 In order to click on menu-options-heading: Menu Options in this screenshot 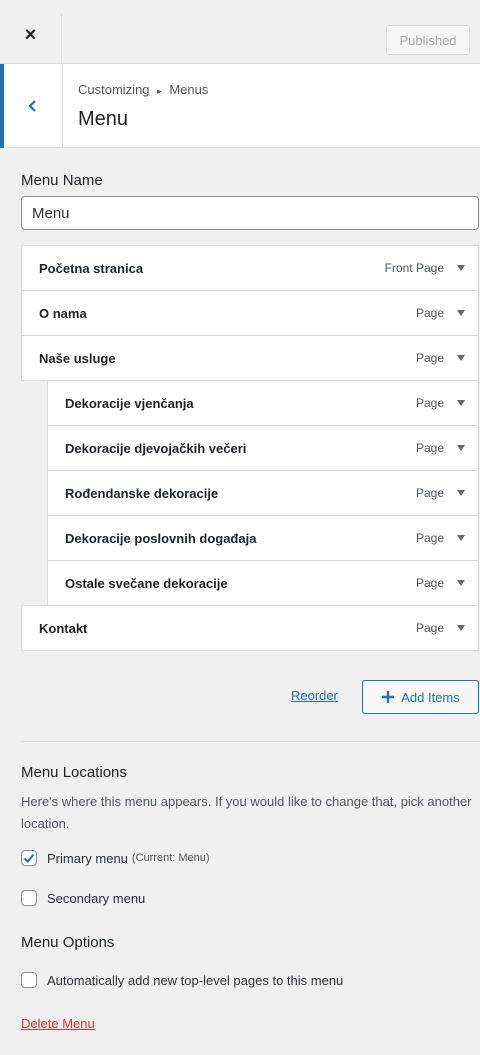, I will do `click(68, 942)`.